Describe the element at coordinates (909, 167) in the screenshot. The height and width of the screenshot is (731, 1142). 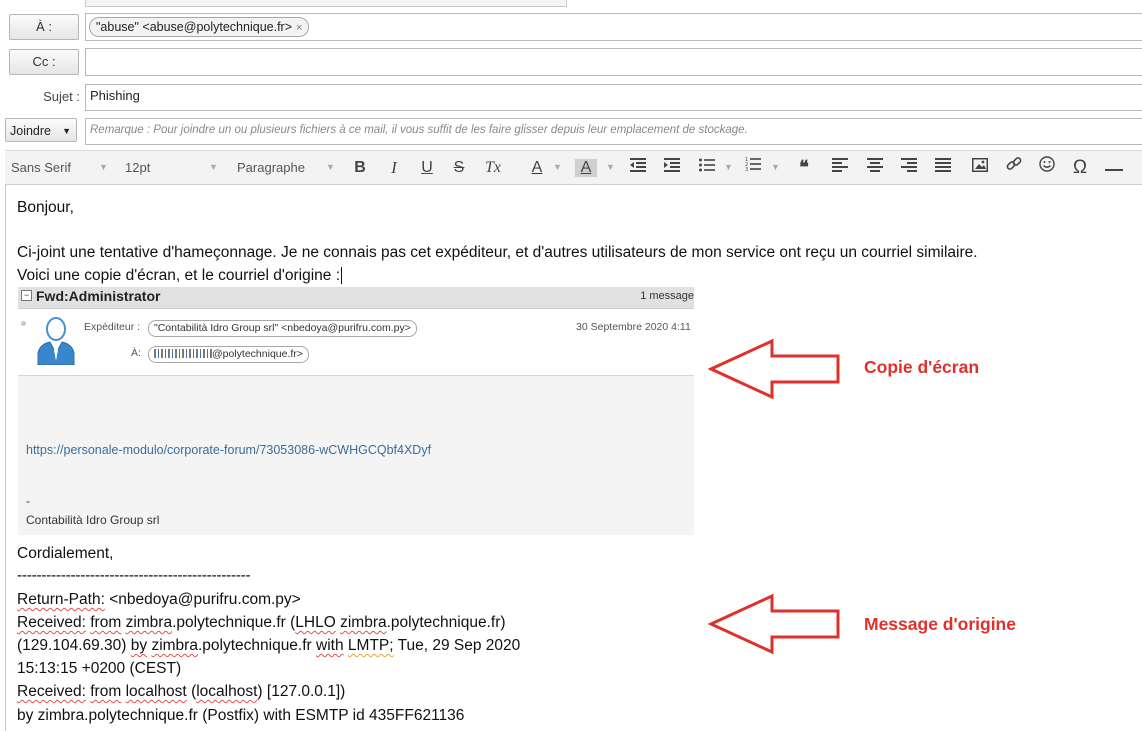
I see `align-right-icon` at that location.